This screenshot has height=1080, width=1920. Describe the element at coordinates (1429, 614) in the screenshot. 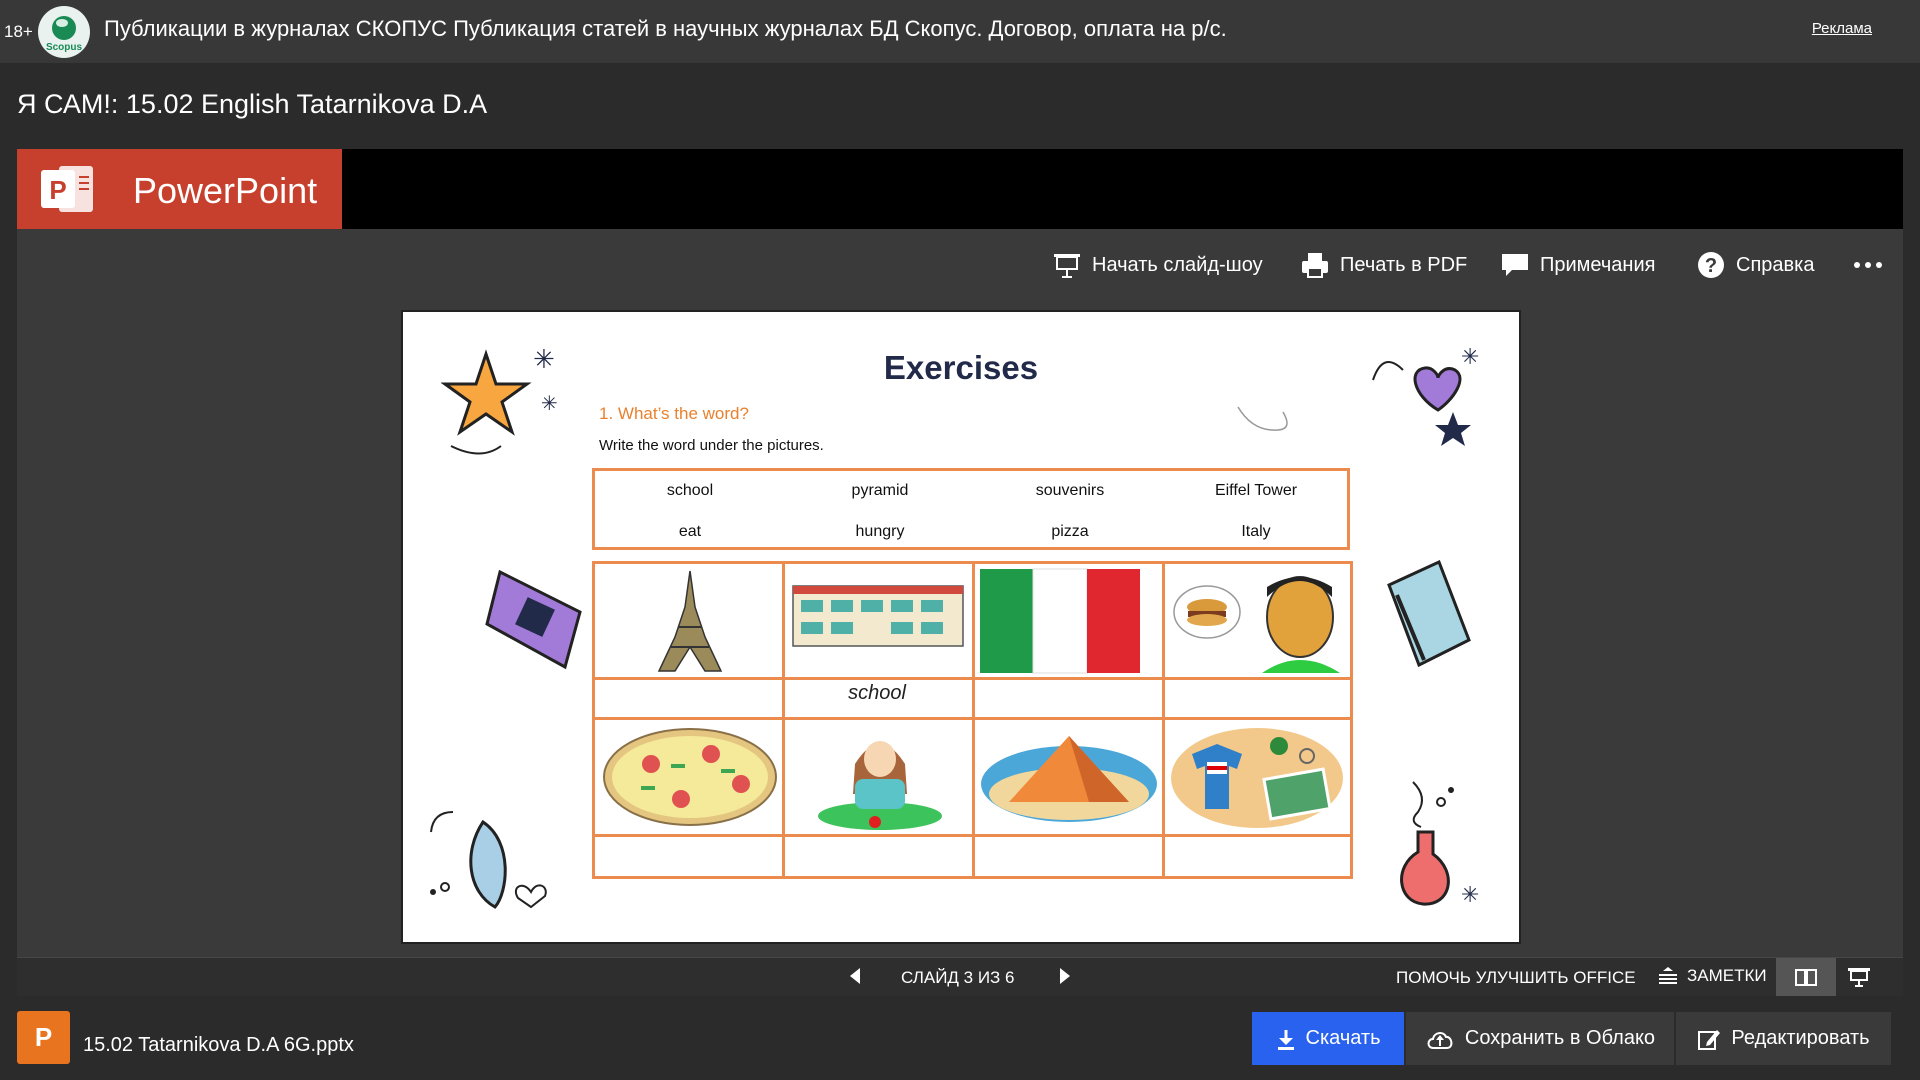

I see `notebook-doodle-icon` at that location.